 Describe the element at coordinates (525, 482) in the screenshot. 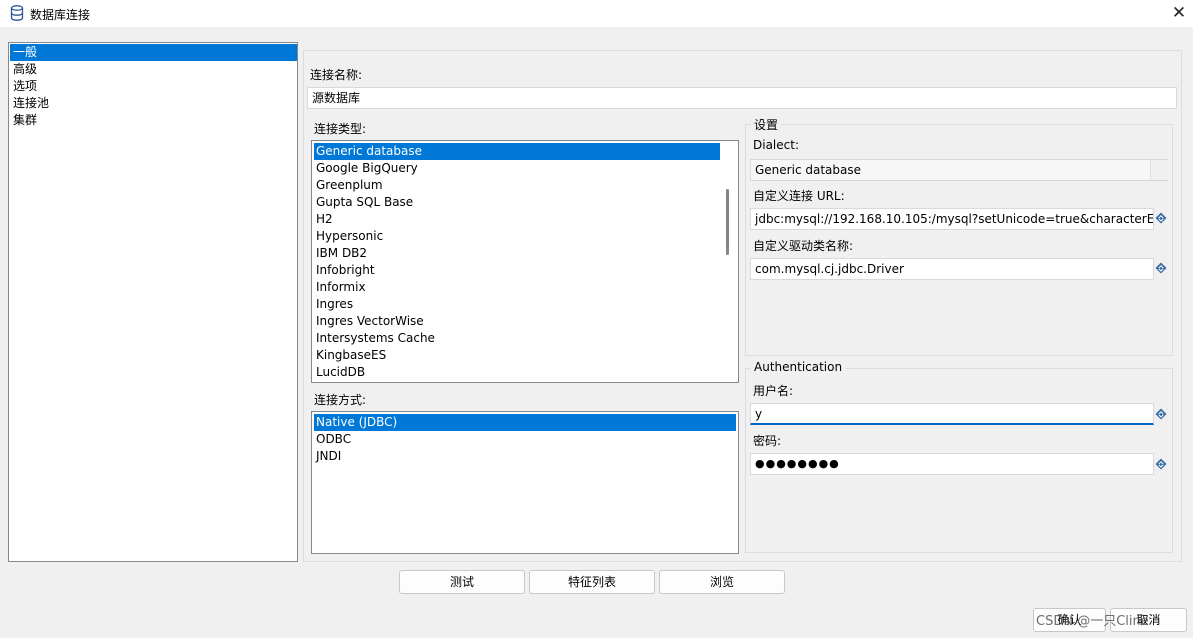

I see `access-method-list: Native (JDBC) ODBC JNDI` at that location.